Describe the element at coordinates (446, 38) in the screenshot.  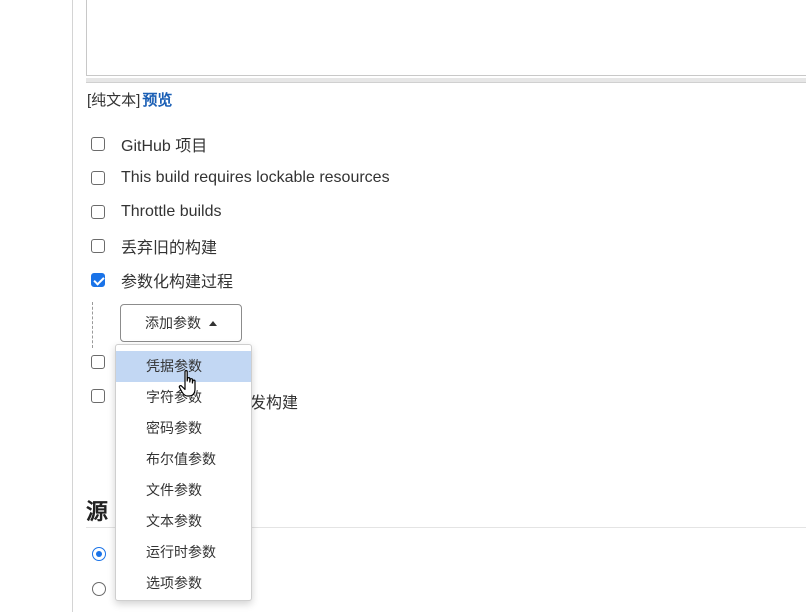
I see `description-textarea` at that location.